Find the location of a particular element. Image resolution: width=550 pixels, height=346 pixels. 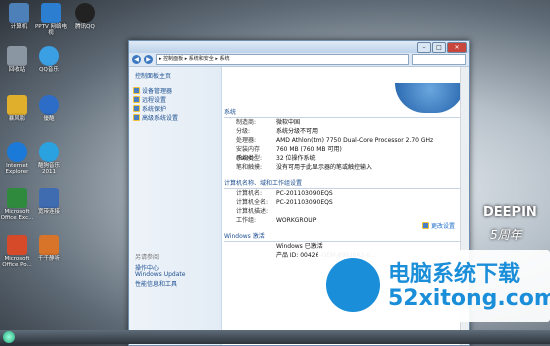

desktop-icon-youku: 優酷 is located at coordinates (49, 108).